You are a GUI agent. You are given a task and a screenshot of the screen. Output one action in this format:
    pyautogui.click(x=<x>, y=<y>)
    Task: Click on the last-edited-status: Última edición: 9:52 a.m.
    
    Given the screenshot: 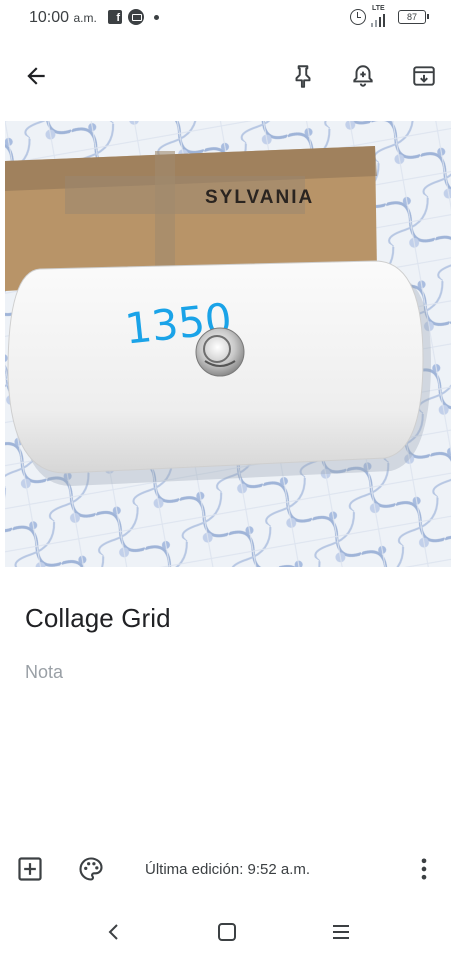 What is the action you would take?
    pyautogui.click(x=228, y=869)
    